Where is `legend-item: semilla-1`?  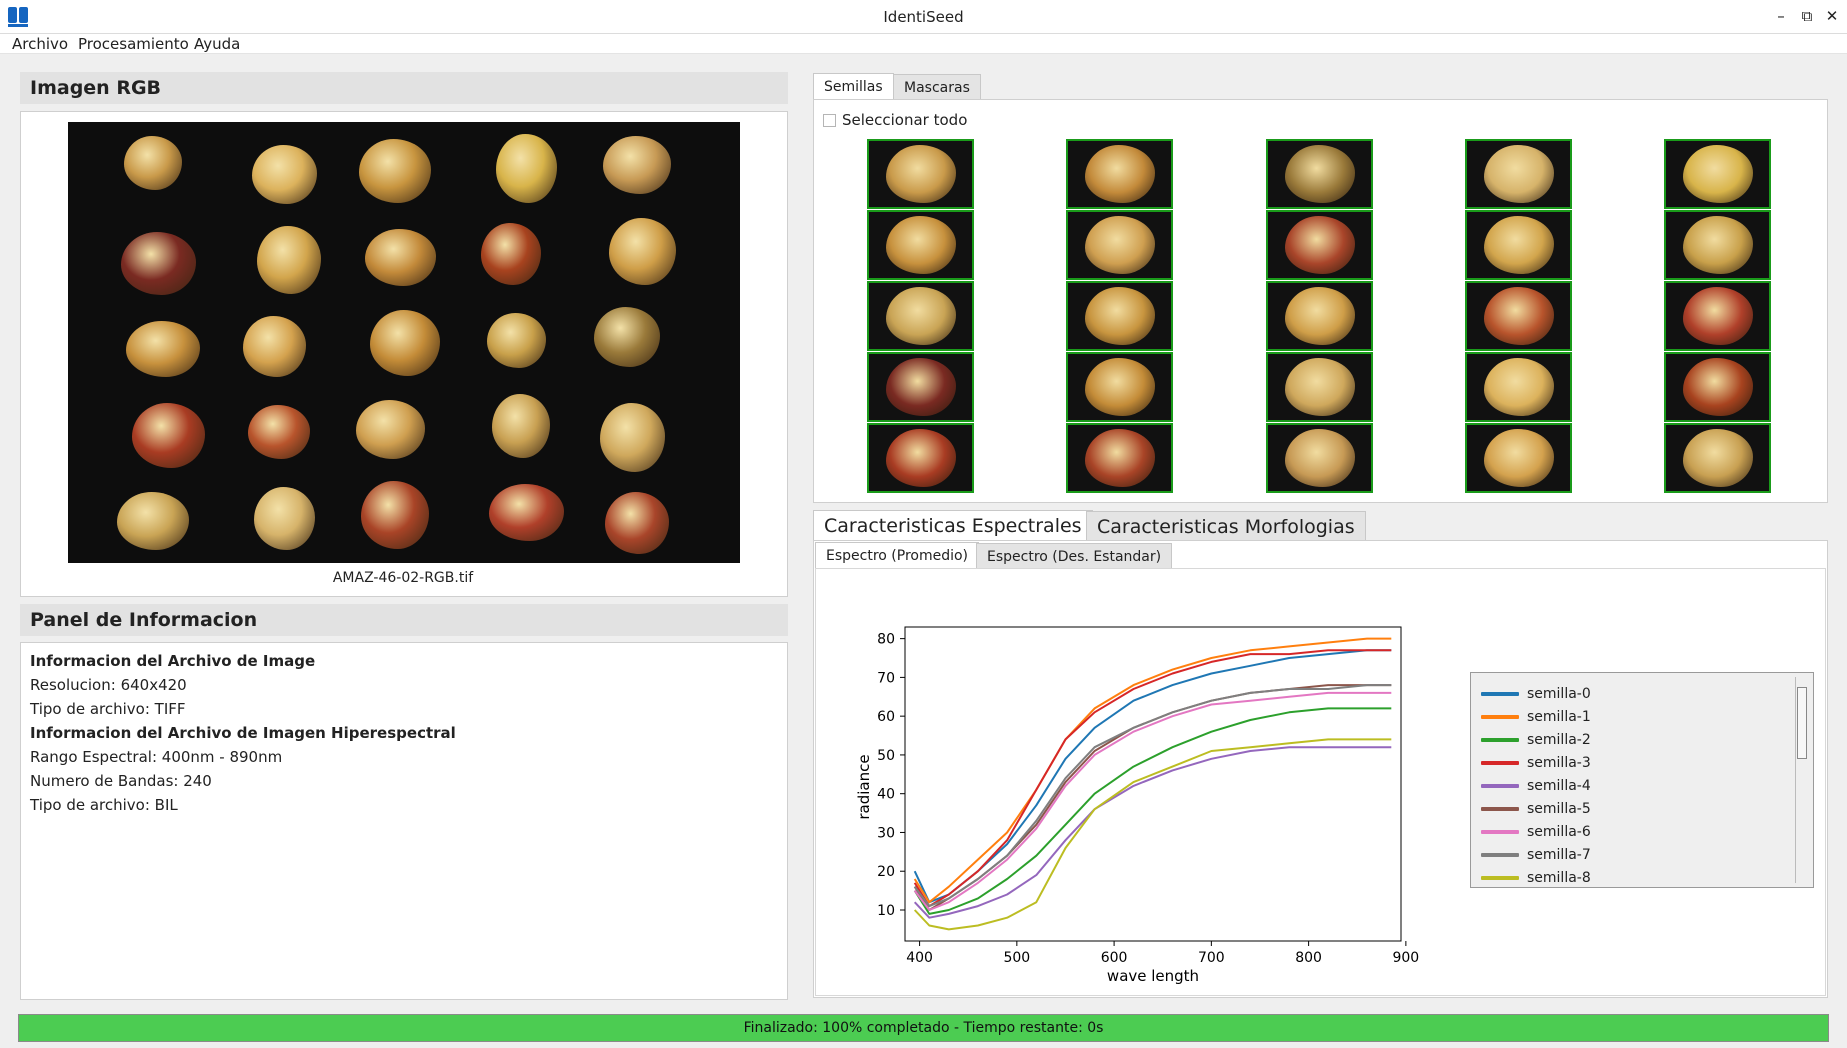 legend-item: semilla-1 is located at coordinates (1536, 717).